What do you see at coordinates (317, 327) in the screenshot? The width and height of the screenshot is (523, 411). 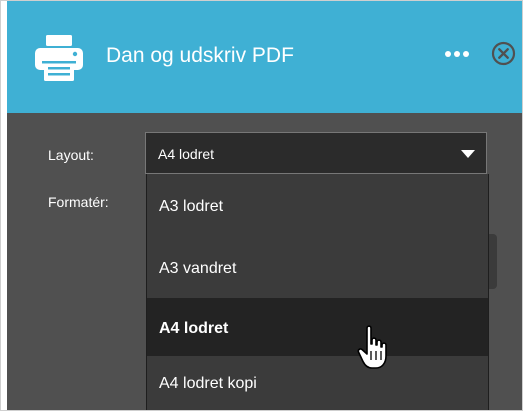 I see `layout-option-a4-lodret-selected: A4 lodret` at bounding box center [317, 327].